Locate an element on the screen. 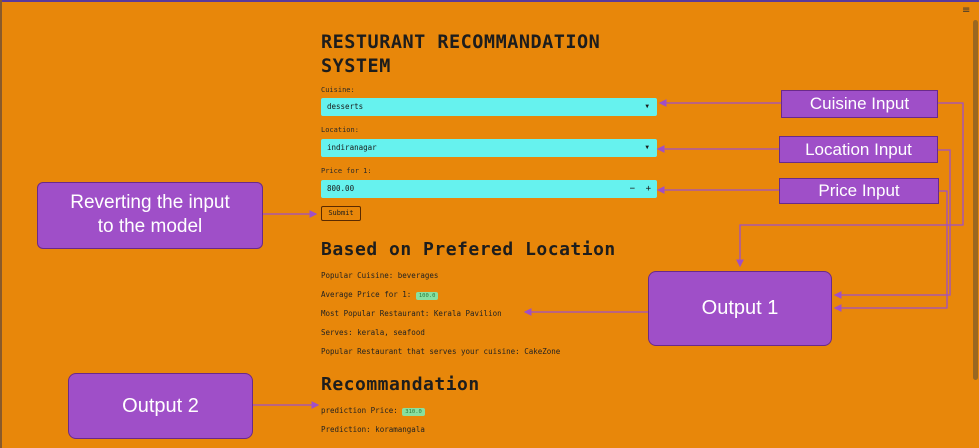  increment-button: + is located at coordinates (648, 189).